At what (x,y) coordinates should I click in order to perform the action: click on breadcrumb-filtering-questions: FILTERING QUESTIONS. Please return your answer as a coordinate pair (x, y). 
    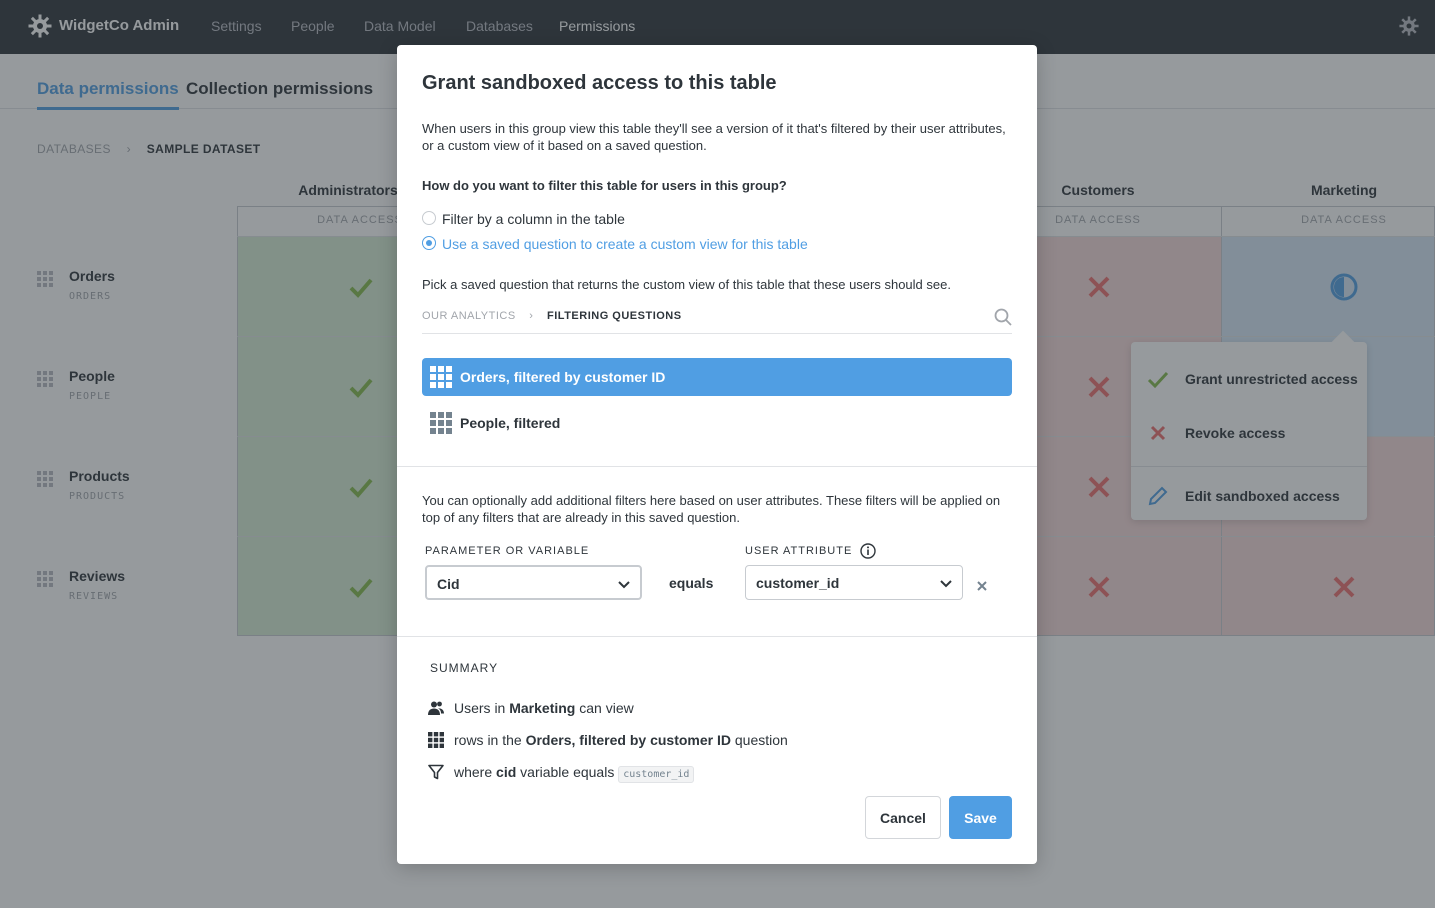
    Looking at the image, I should click on (614, 316).